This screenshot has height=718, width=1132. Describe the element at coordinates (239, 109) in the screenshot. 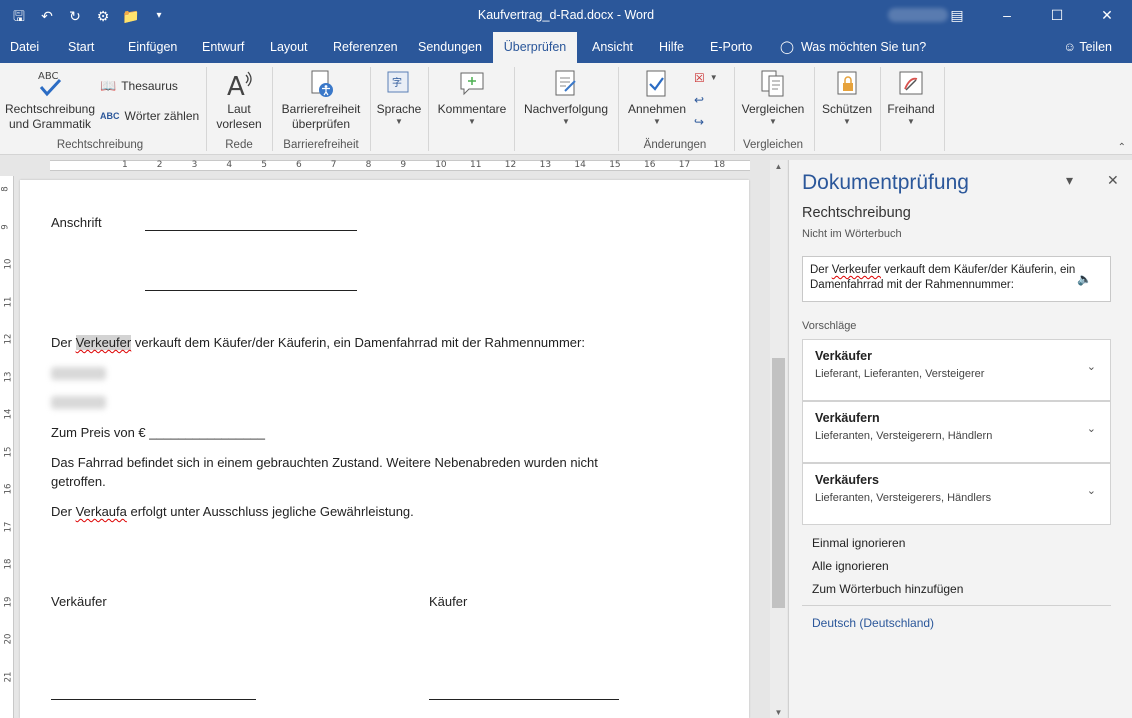

I see `read-aloud-label-1: Laut` at that location.